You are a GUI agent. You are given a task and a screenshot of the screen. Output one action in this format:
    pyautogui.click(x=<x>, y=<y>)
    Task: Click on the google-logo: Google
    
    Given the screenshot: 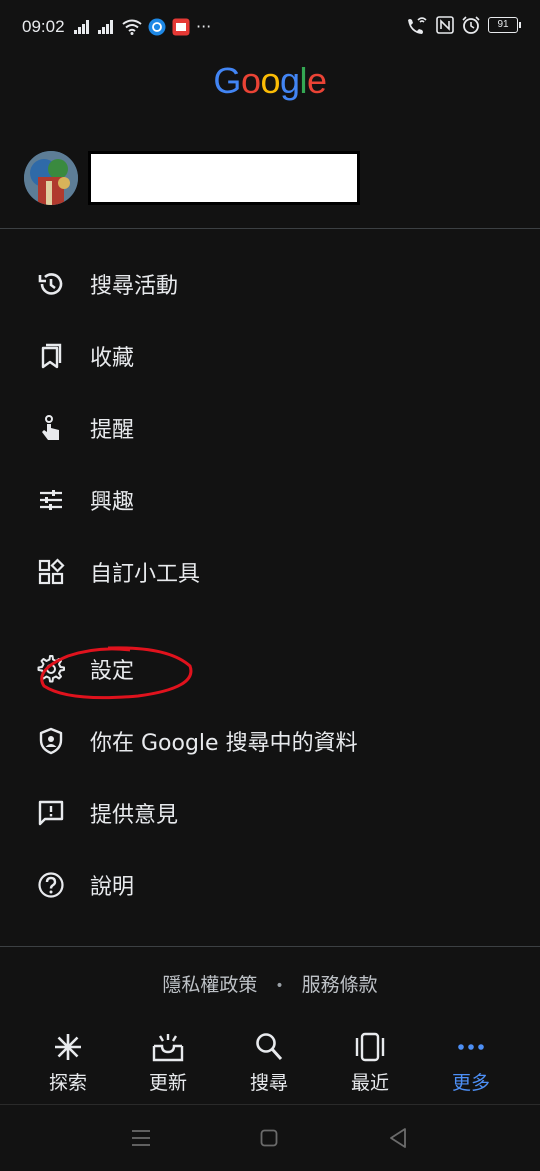 What is the action you would take?
    pyautogui.click(x=270, y=81)
    